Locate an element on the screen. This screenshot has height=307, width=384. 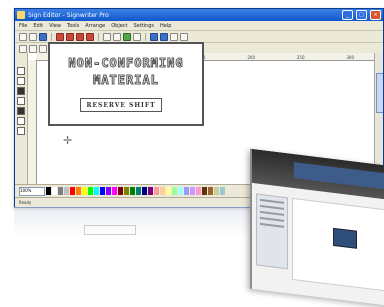
crosshair-cursor-icon: ✛ is located at coordinates (68, 140).